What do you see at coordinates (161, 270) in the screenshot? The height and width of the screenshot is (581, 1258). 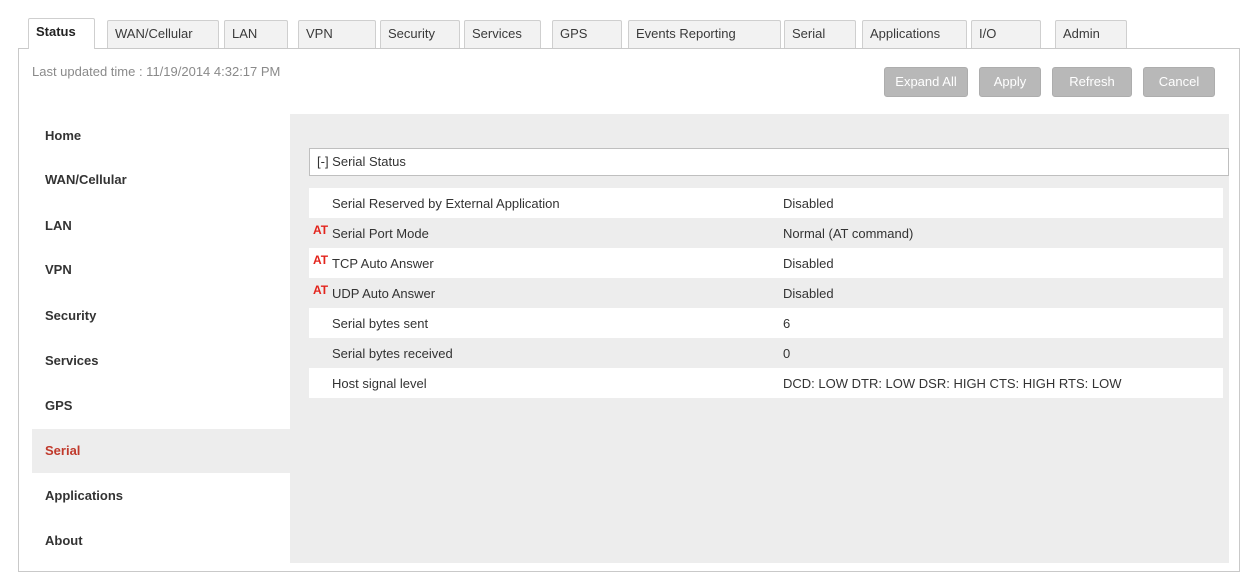 I see `sidebar-item-vpn: VPN` at bounding box center [161, 270].